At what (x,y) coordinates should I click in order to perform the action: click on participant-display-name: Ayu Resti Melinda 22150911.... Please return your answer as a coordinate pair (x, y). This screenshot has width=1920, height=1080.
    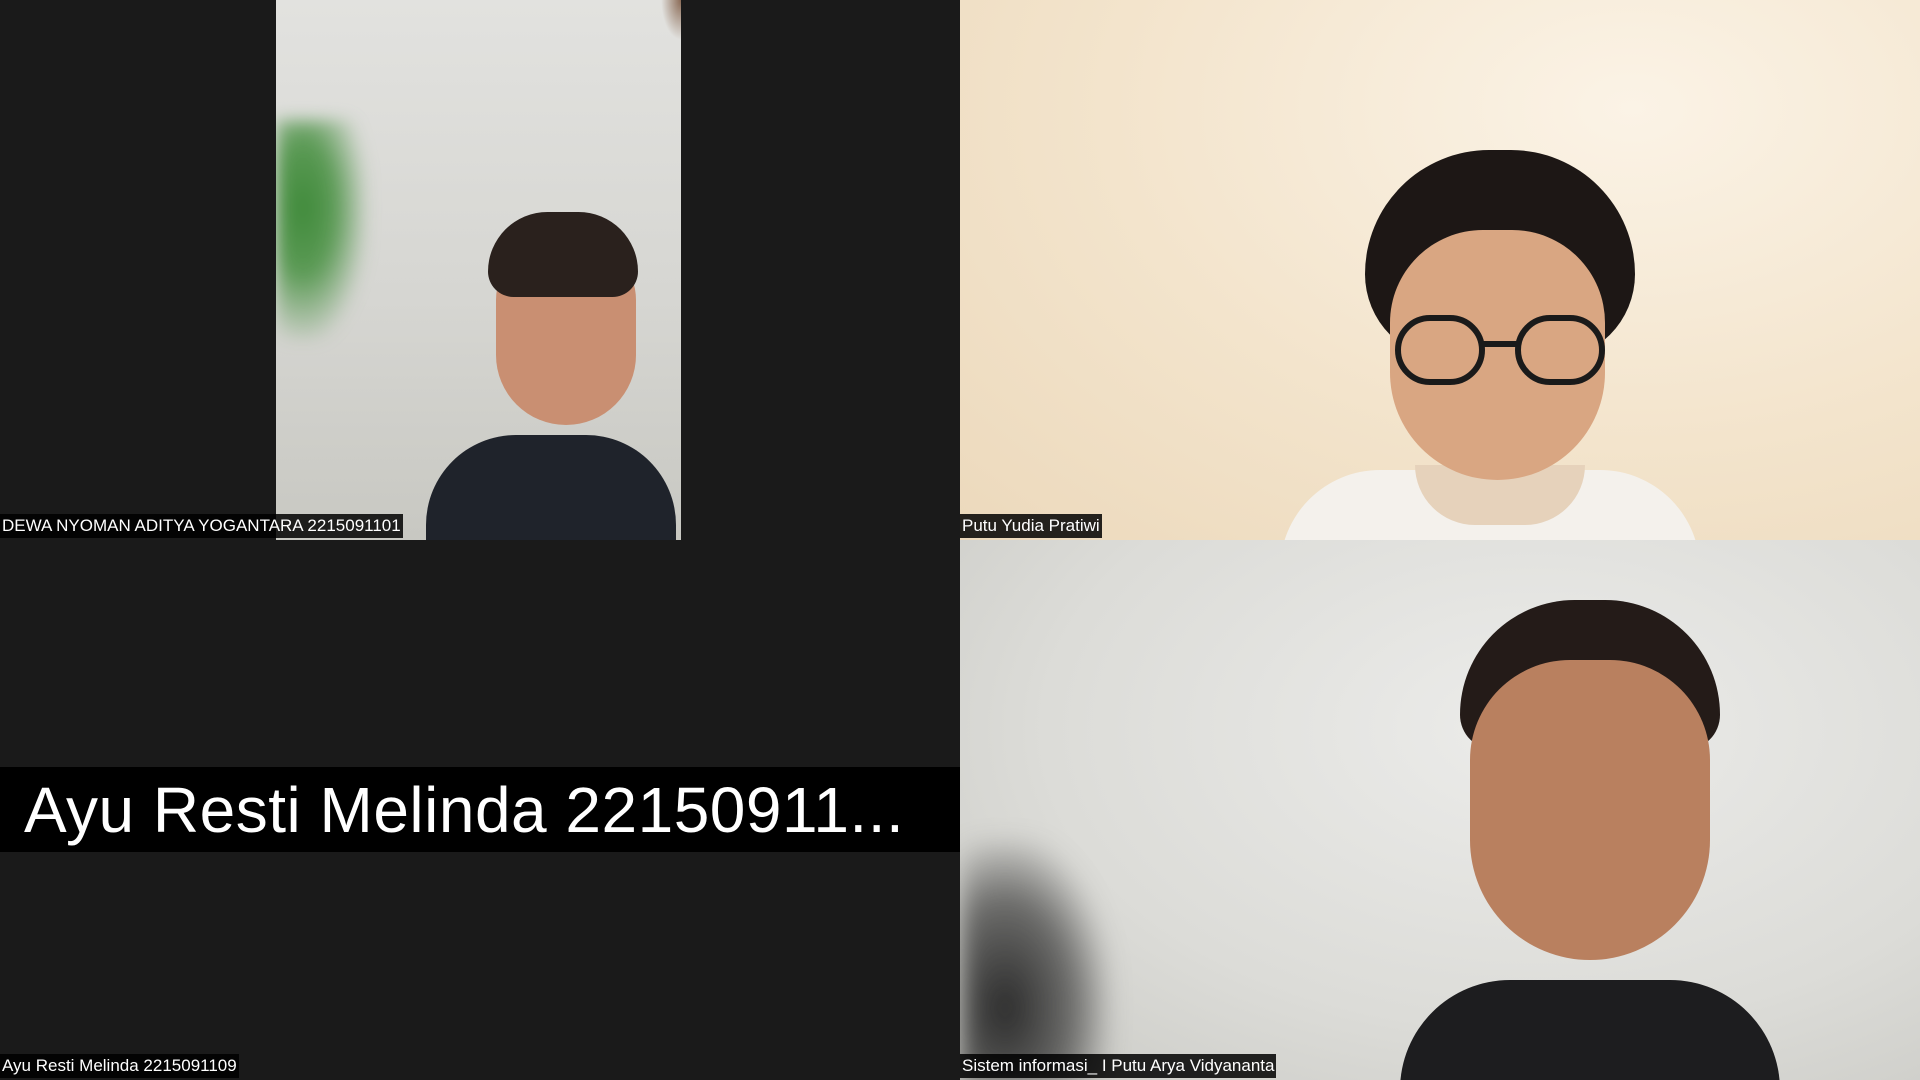
    Looking at the image, I should click on (464, 809).